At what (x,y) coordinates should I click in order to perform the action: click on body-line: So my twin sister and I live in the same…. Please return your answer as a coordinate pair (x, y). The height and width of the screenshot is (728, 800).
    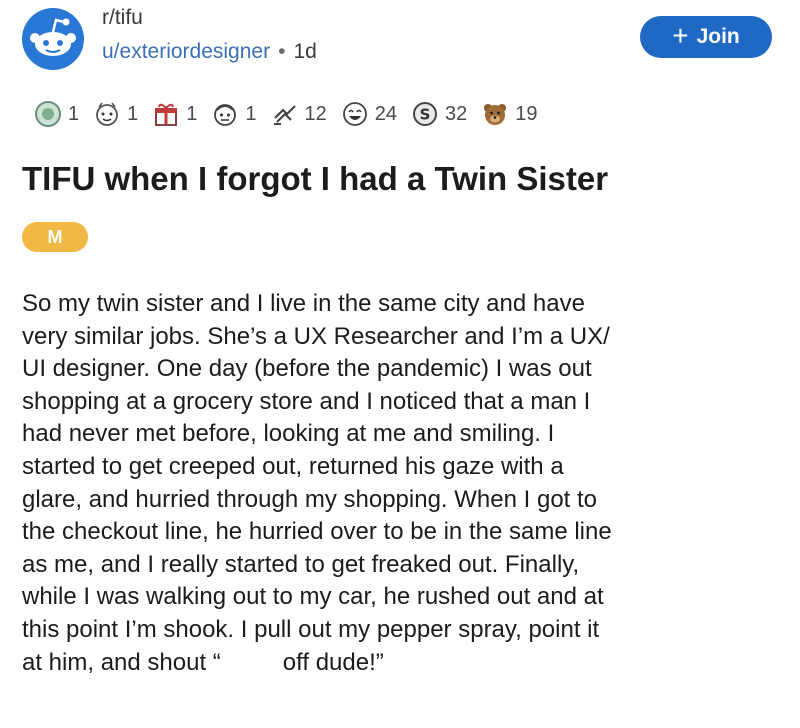
    Looking at the image, I should click on (303, 303).